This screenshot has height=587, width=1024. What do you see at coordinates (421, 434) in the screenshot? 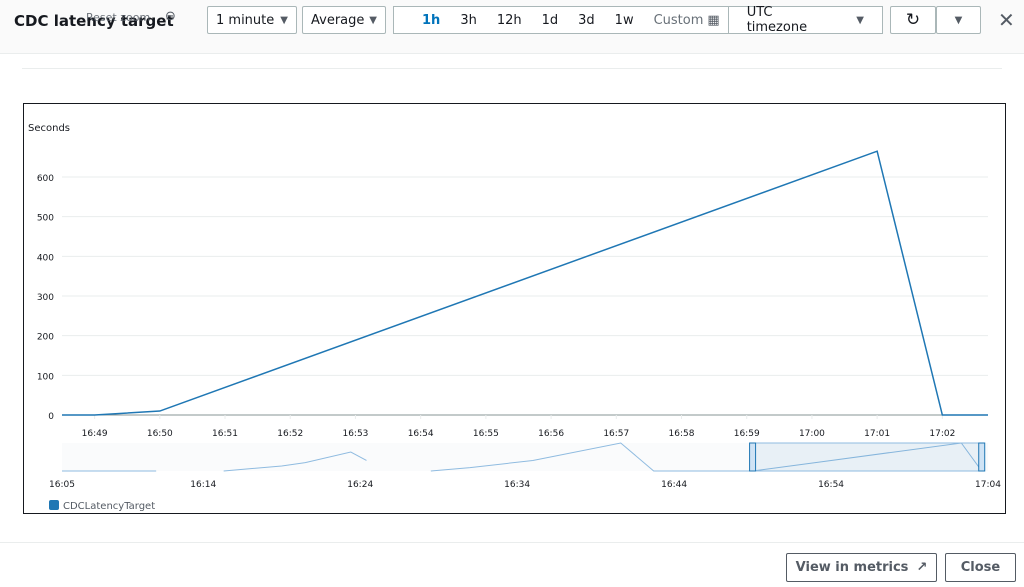
I see `x-tick-label: 16:54` at bounding box center [421, 434].